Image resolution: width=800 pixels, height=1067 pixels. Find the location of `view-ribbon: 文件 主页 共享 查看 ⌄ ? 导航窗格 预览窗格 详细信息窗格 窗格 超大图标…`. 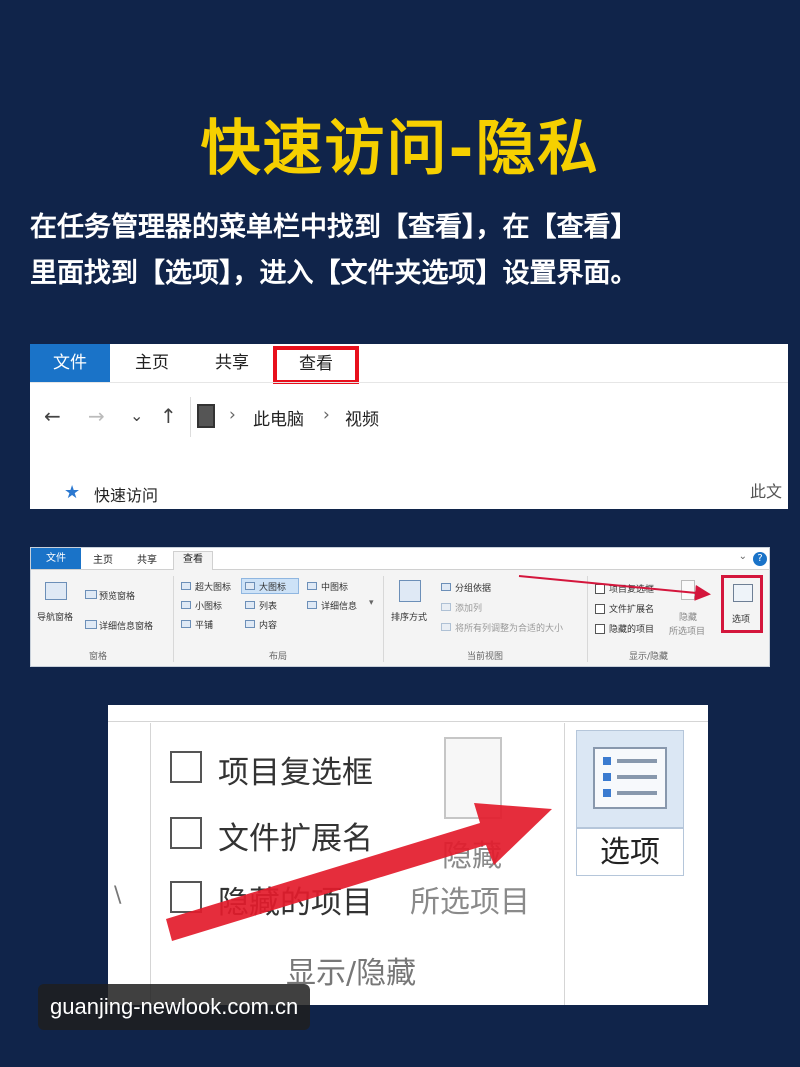

view-ribbon: 文件 主页 共享 查看 ⌄ ? 导航窗格 预览窗格 详细信息窗格 窗格 超大图标… is located at coordinates (400, 607).